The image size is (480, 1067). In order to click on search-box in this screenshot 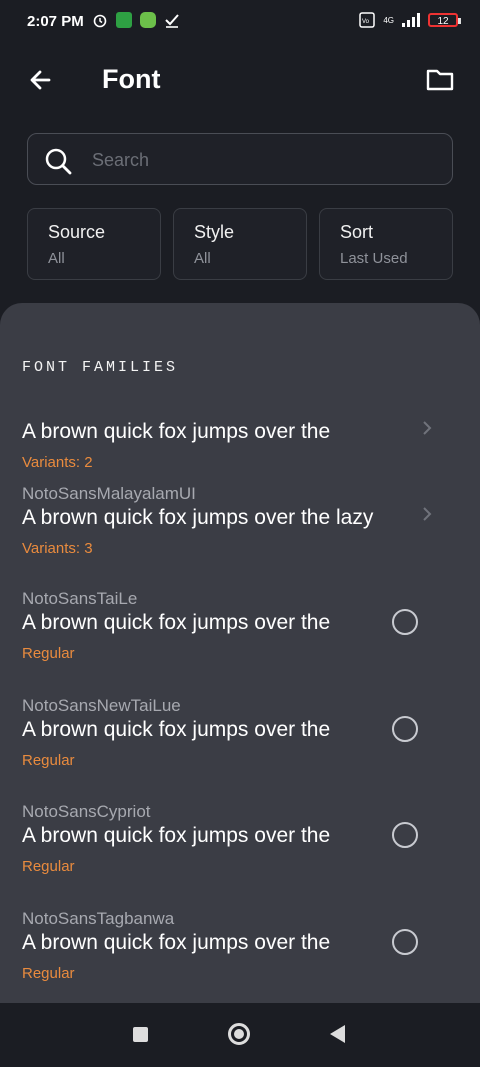, I will do `click(240, 159)`.